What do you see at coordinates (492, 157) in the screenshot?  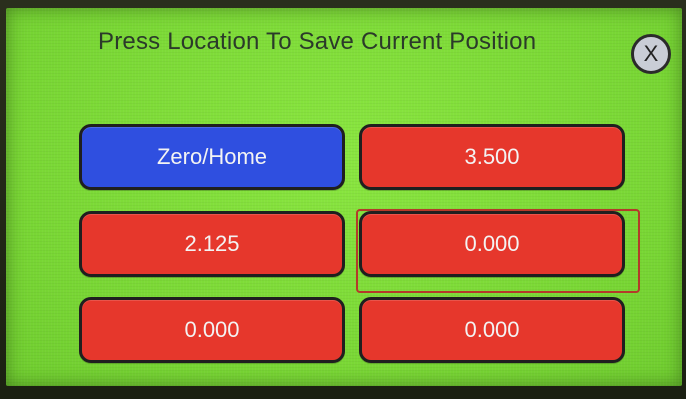 I see `position-slot-1-button: 3.500` at bounding box center [492, 157].